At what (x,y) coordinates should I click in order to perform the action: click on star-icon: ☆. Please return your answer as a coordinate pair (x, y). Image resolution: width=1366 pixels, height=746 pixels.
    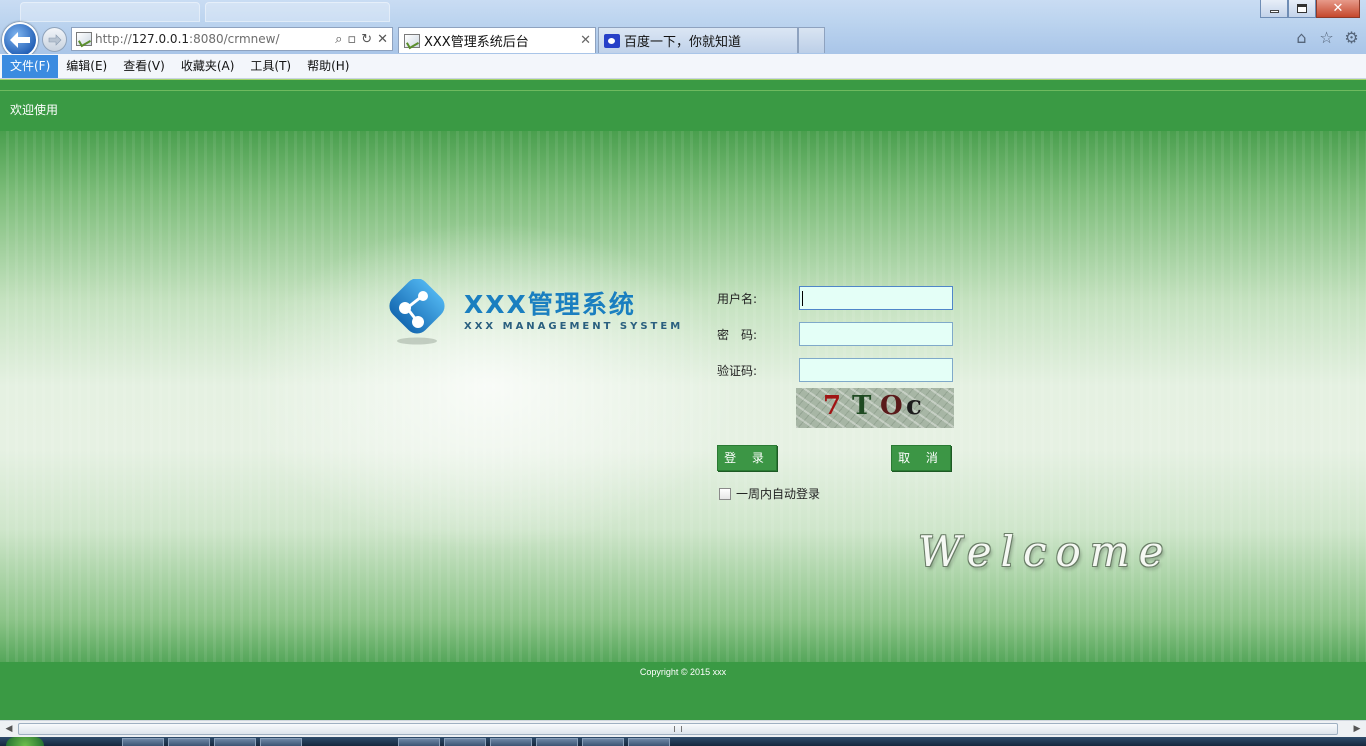
    Looking at the image, I should click on (1326, 37).